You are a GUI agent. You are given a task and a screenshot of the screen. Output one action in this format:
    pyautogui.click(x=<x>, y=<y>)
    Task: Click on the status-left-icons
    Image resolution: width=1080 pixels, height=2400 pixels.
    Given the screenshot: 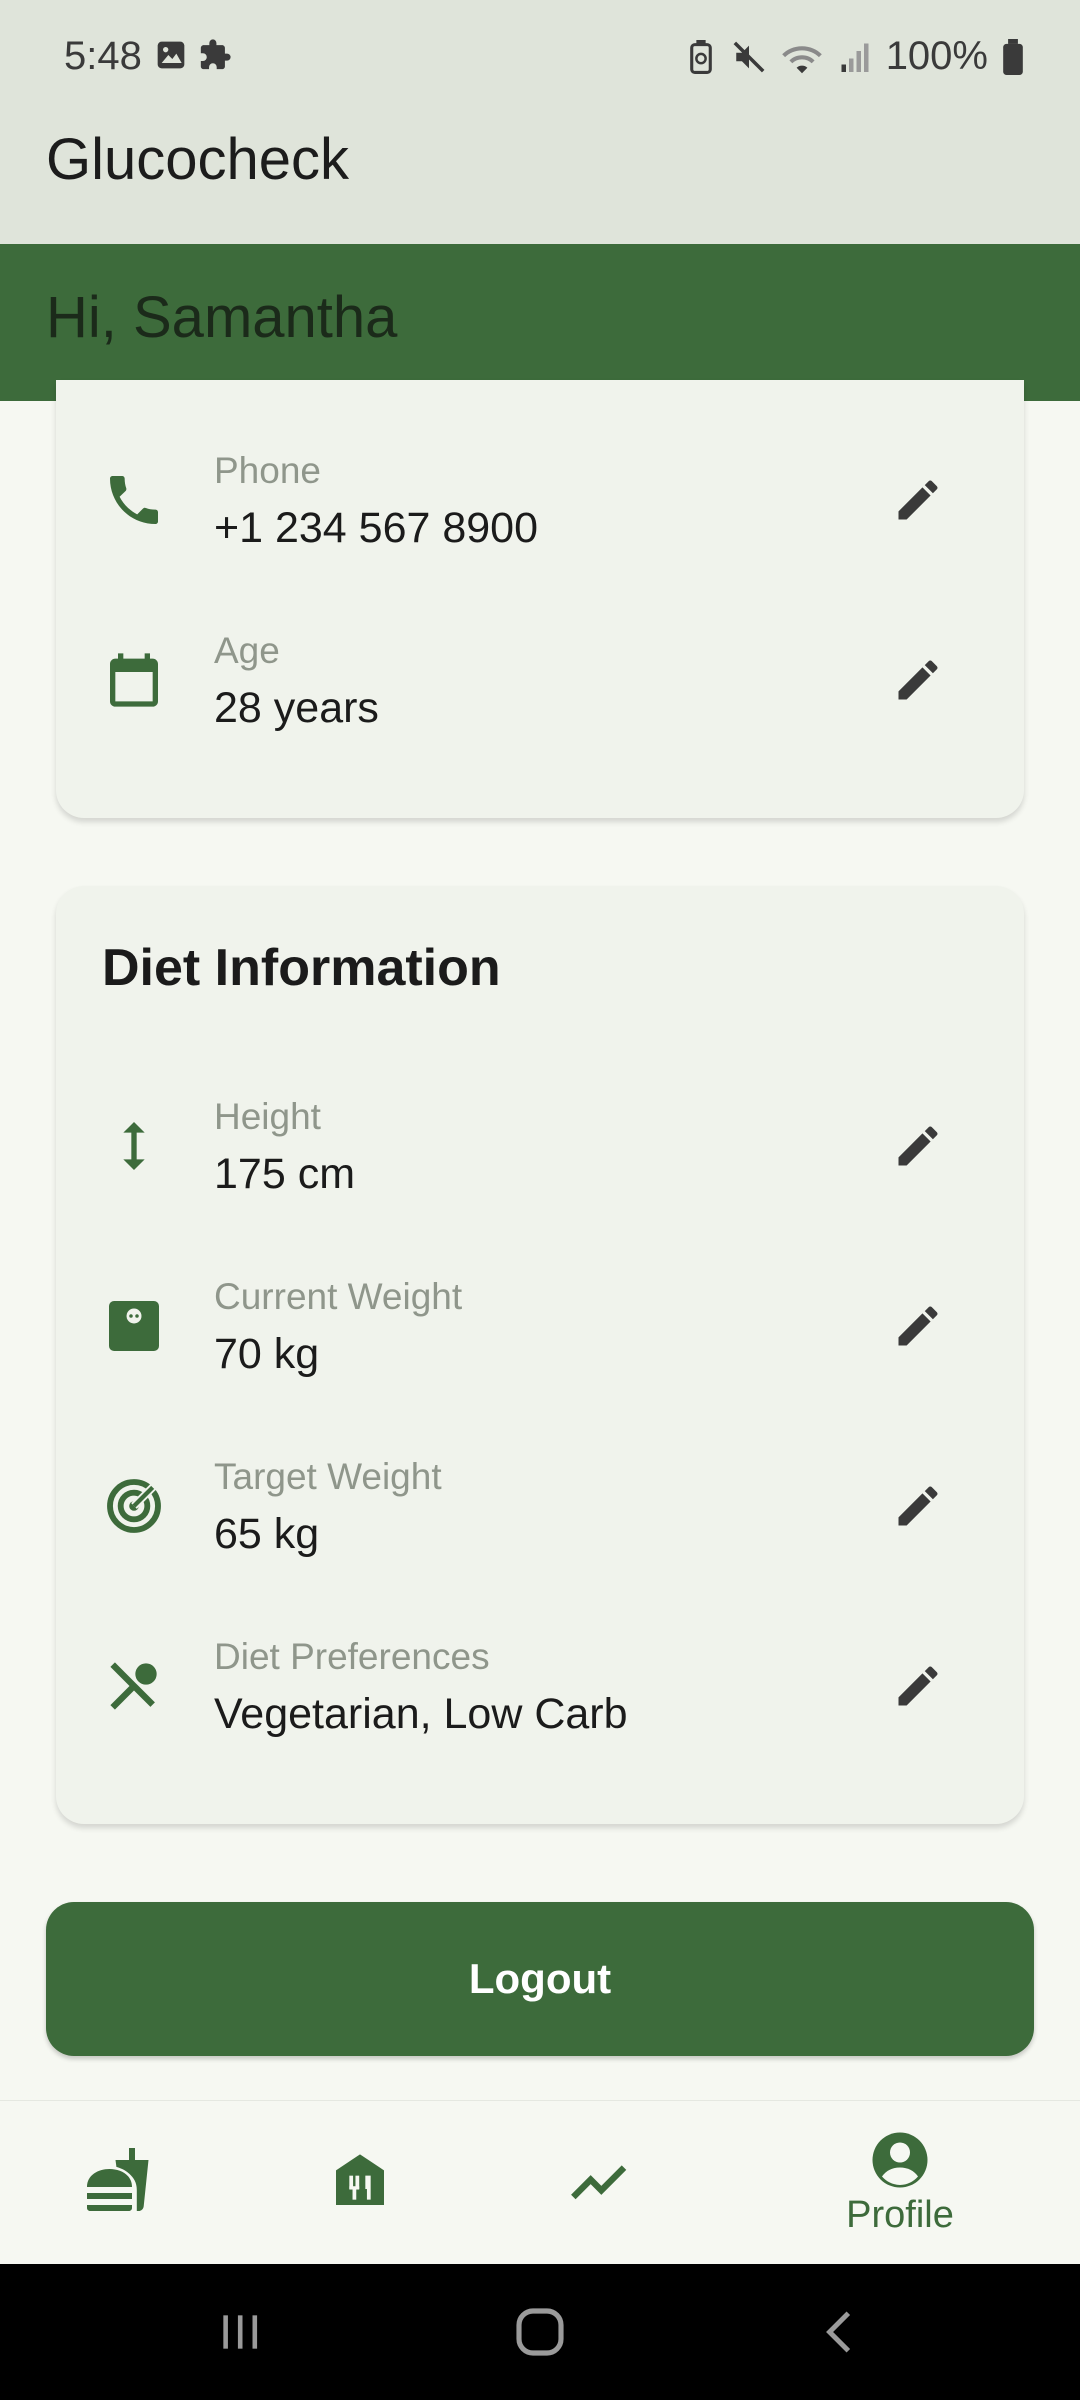 What is the action you would take?
    pyautogui.click(x=193, y=55)
    